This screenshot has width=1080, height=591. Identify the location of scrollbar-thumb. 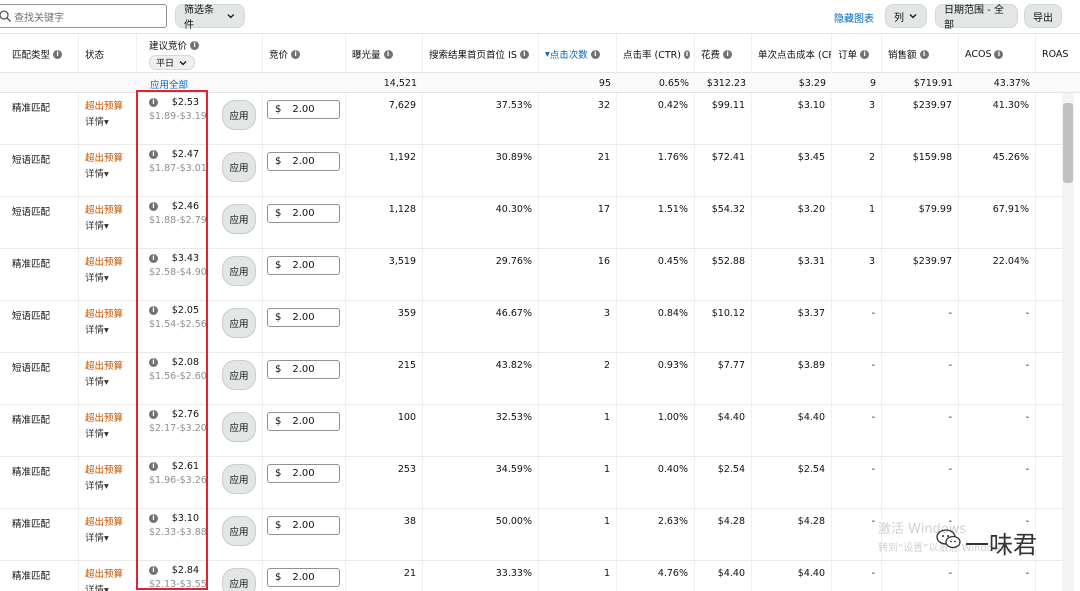
(1068, 143).